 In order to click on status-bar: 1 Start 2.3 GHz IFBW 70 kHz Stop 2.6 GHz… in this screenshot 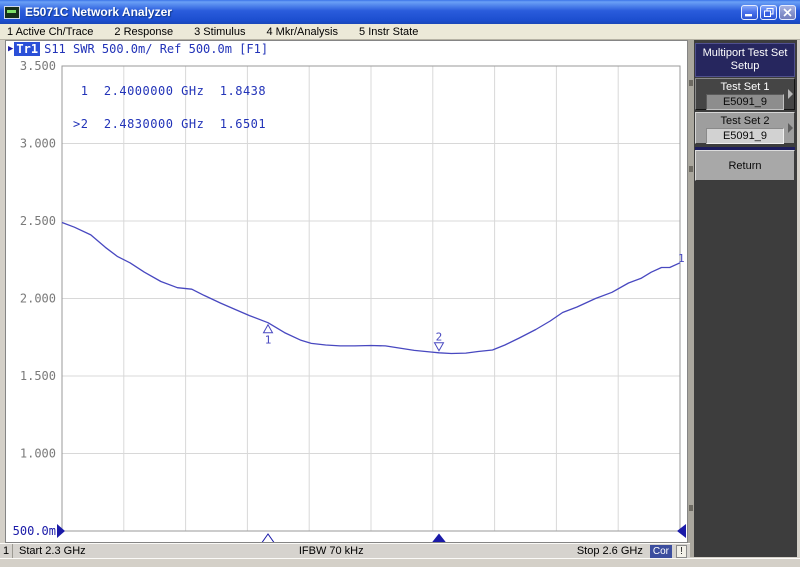, I will do `click(345, 550)`.